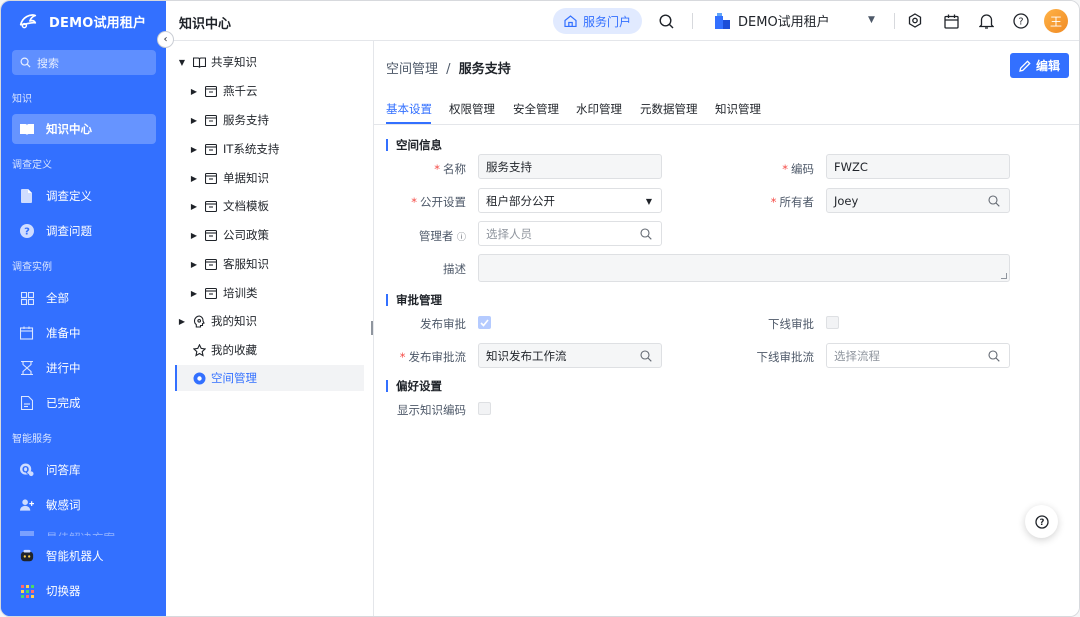  Describe the element at coordinates (472, 109) in the screenshot. I see `tab-permission: 权限管理` at that location.